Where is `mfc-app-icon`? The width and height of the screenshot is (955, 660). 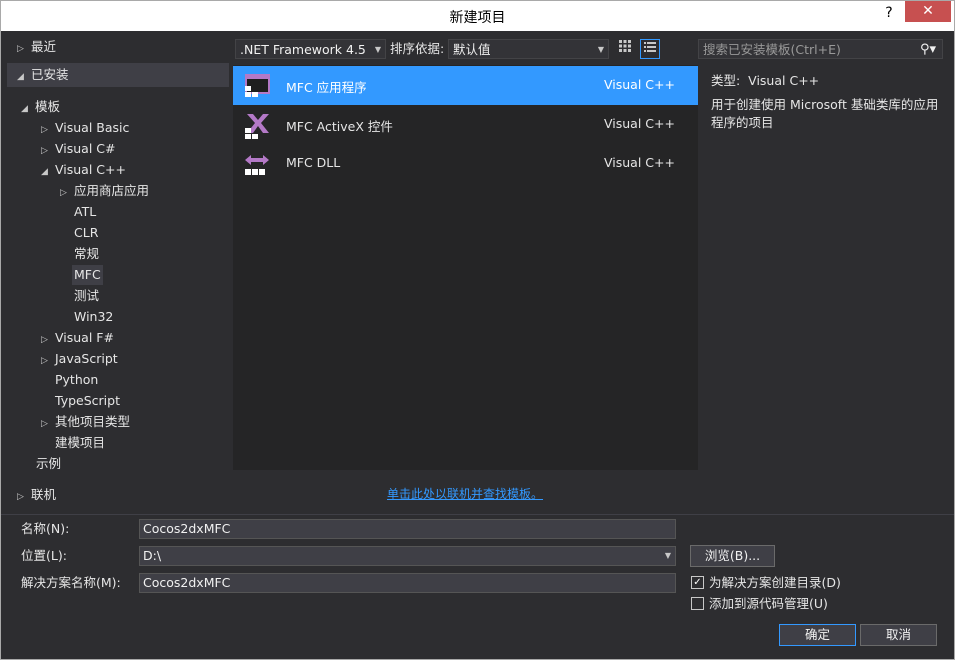 mfc-app-icon is located at coordinates (257, 86).